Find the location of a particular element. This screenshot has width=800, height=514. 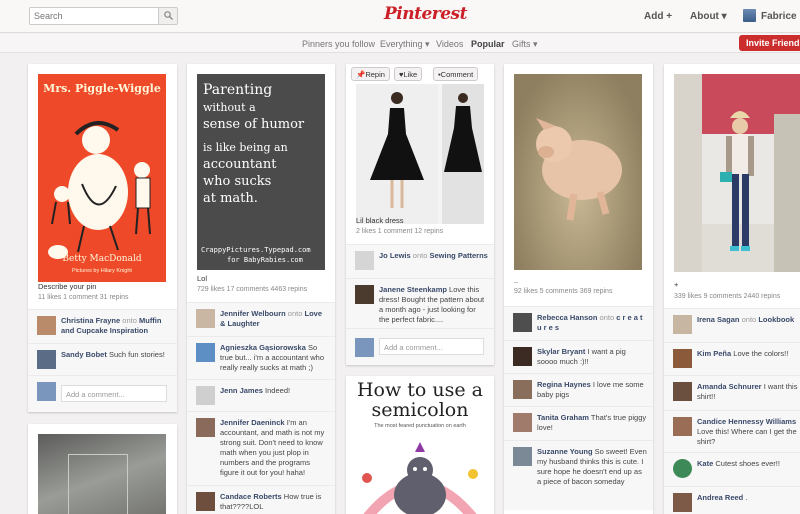

elephant-illustration is located at coordinates (420, 478).